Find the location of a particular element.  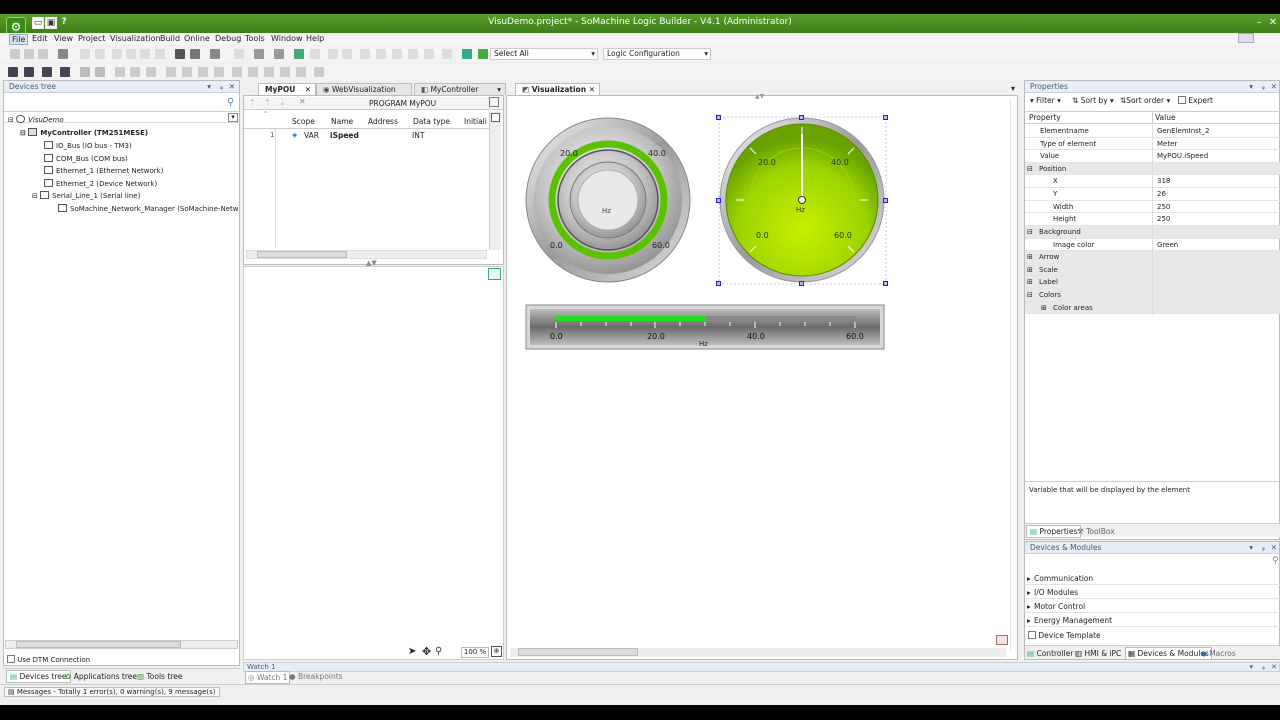

replace-icon is located at coordinates (195, 54).